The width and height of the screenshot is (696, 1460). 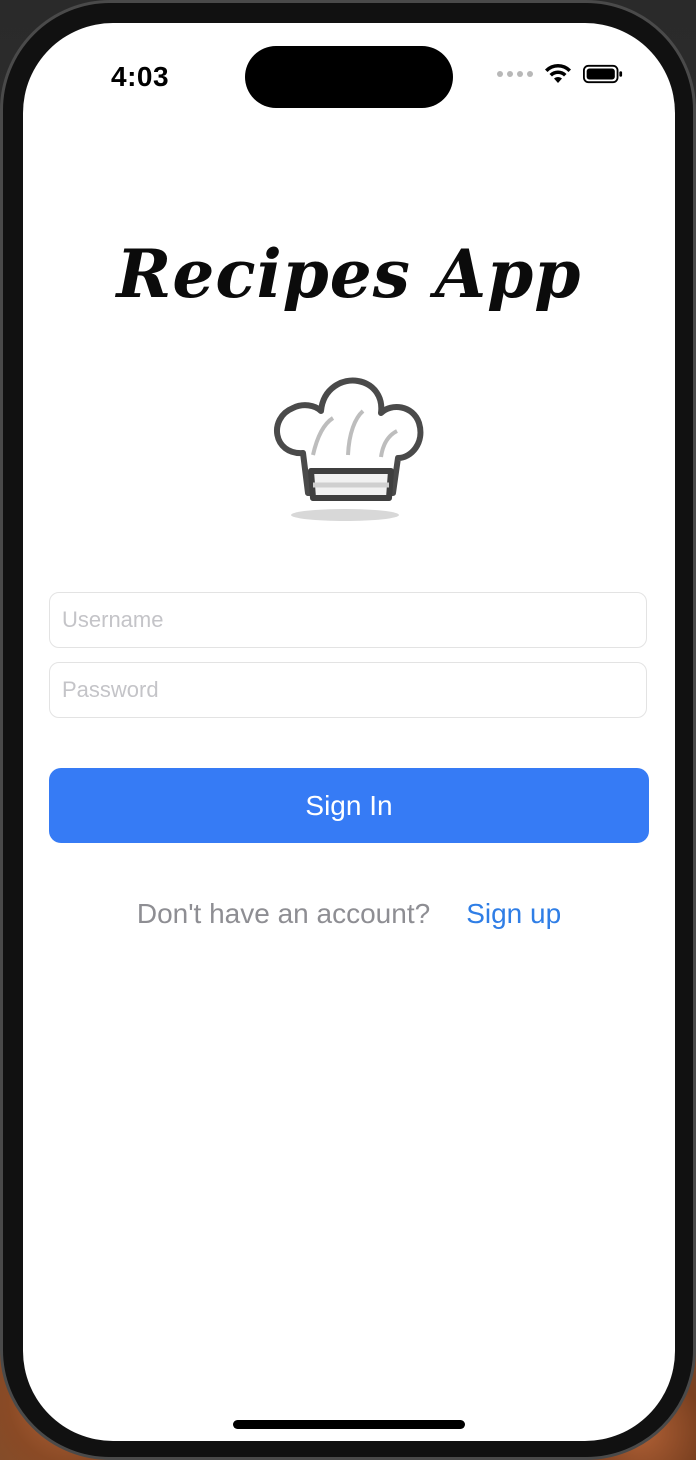 What do you see at coordinates (603, 74) in the screenshot?
I see `battery-icon` at bounding box center [603, 74].